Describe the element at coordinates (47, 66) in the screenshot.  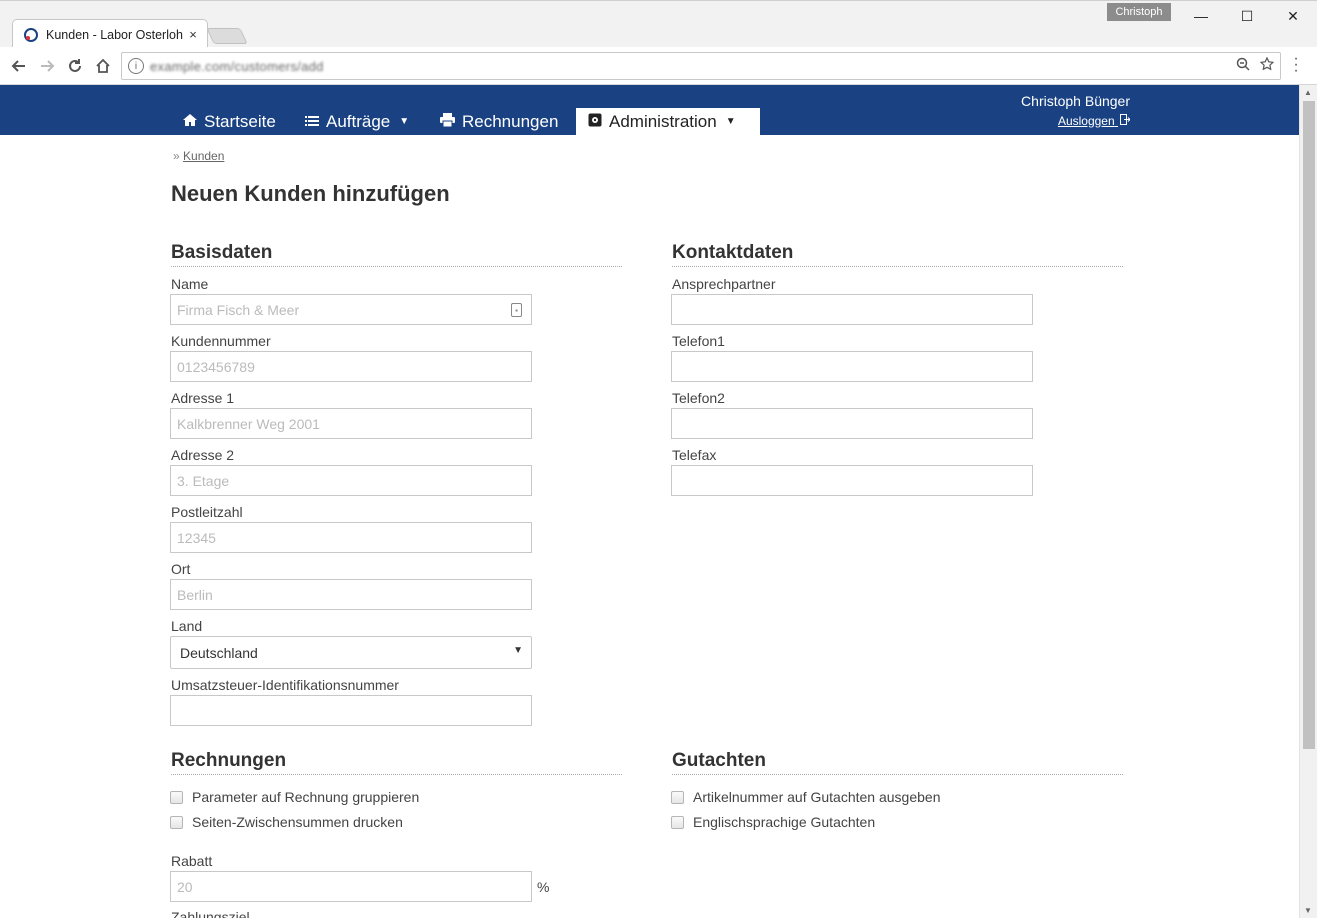
I see `forward-icon` at that location.